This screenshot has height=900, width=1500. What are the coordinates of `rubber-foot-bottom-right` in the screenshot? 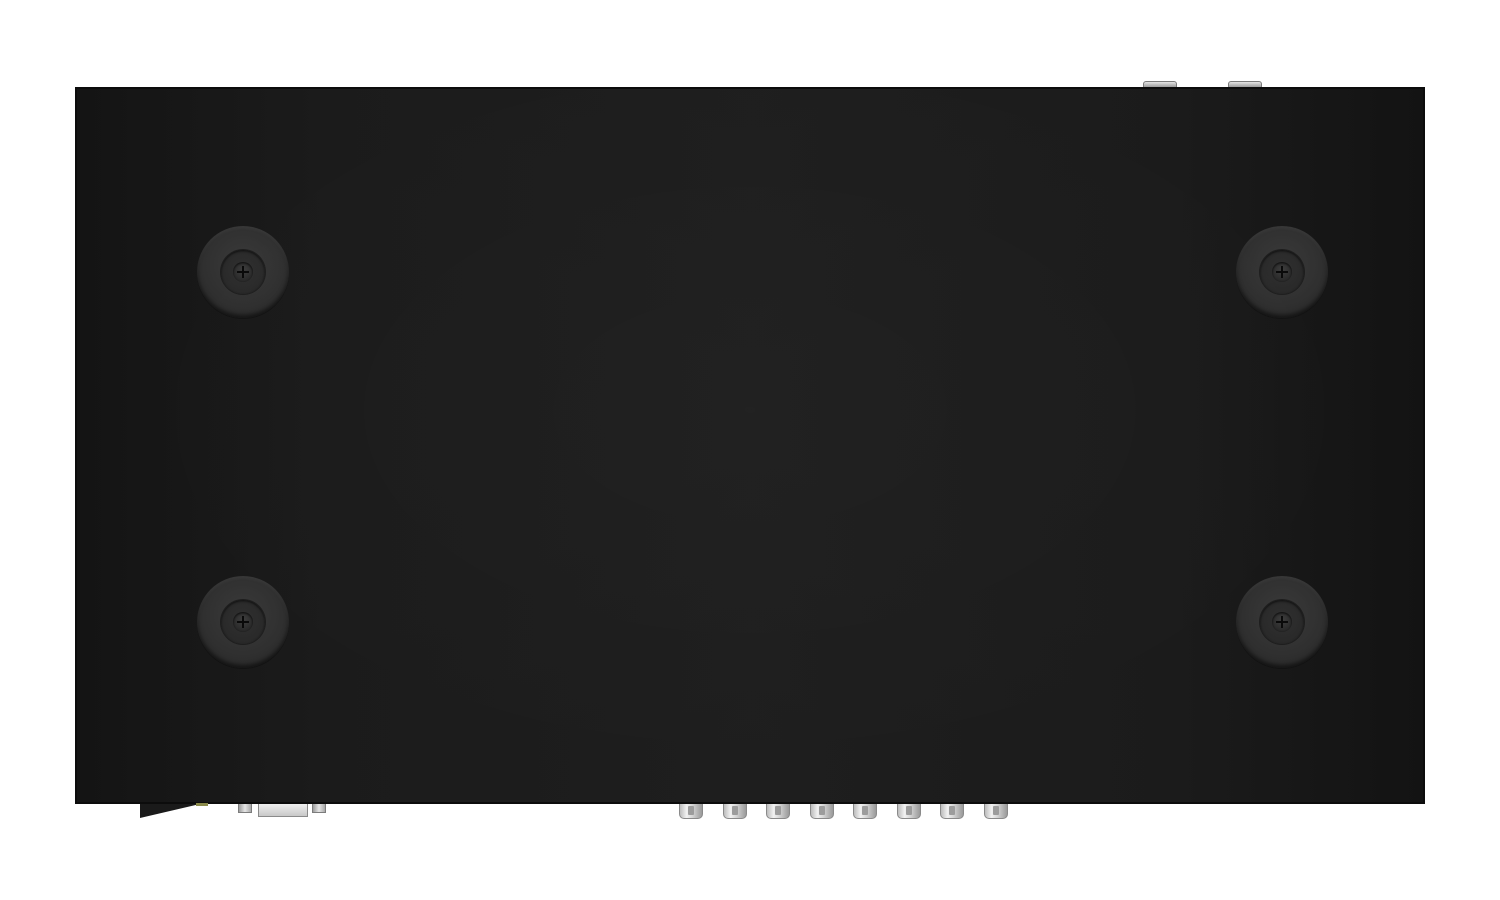 It's located at (1282, 622).